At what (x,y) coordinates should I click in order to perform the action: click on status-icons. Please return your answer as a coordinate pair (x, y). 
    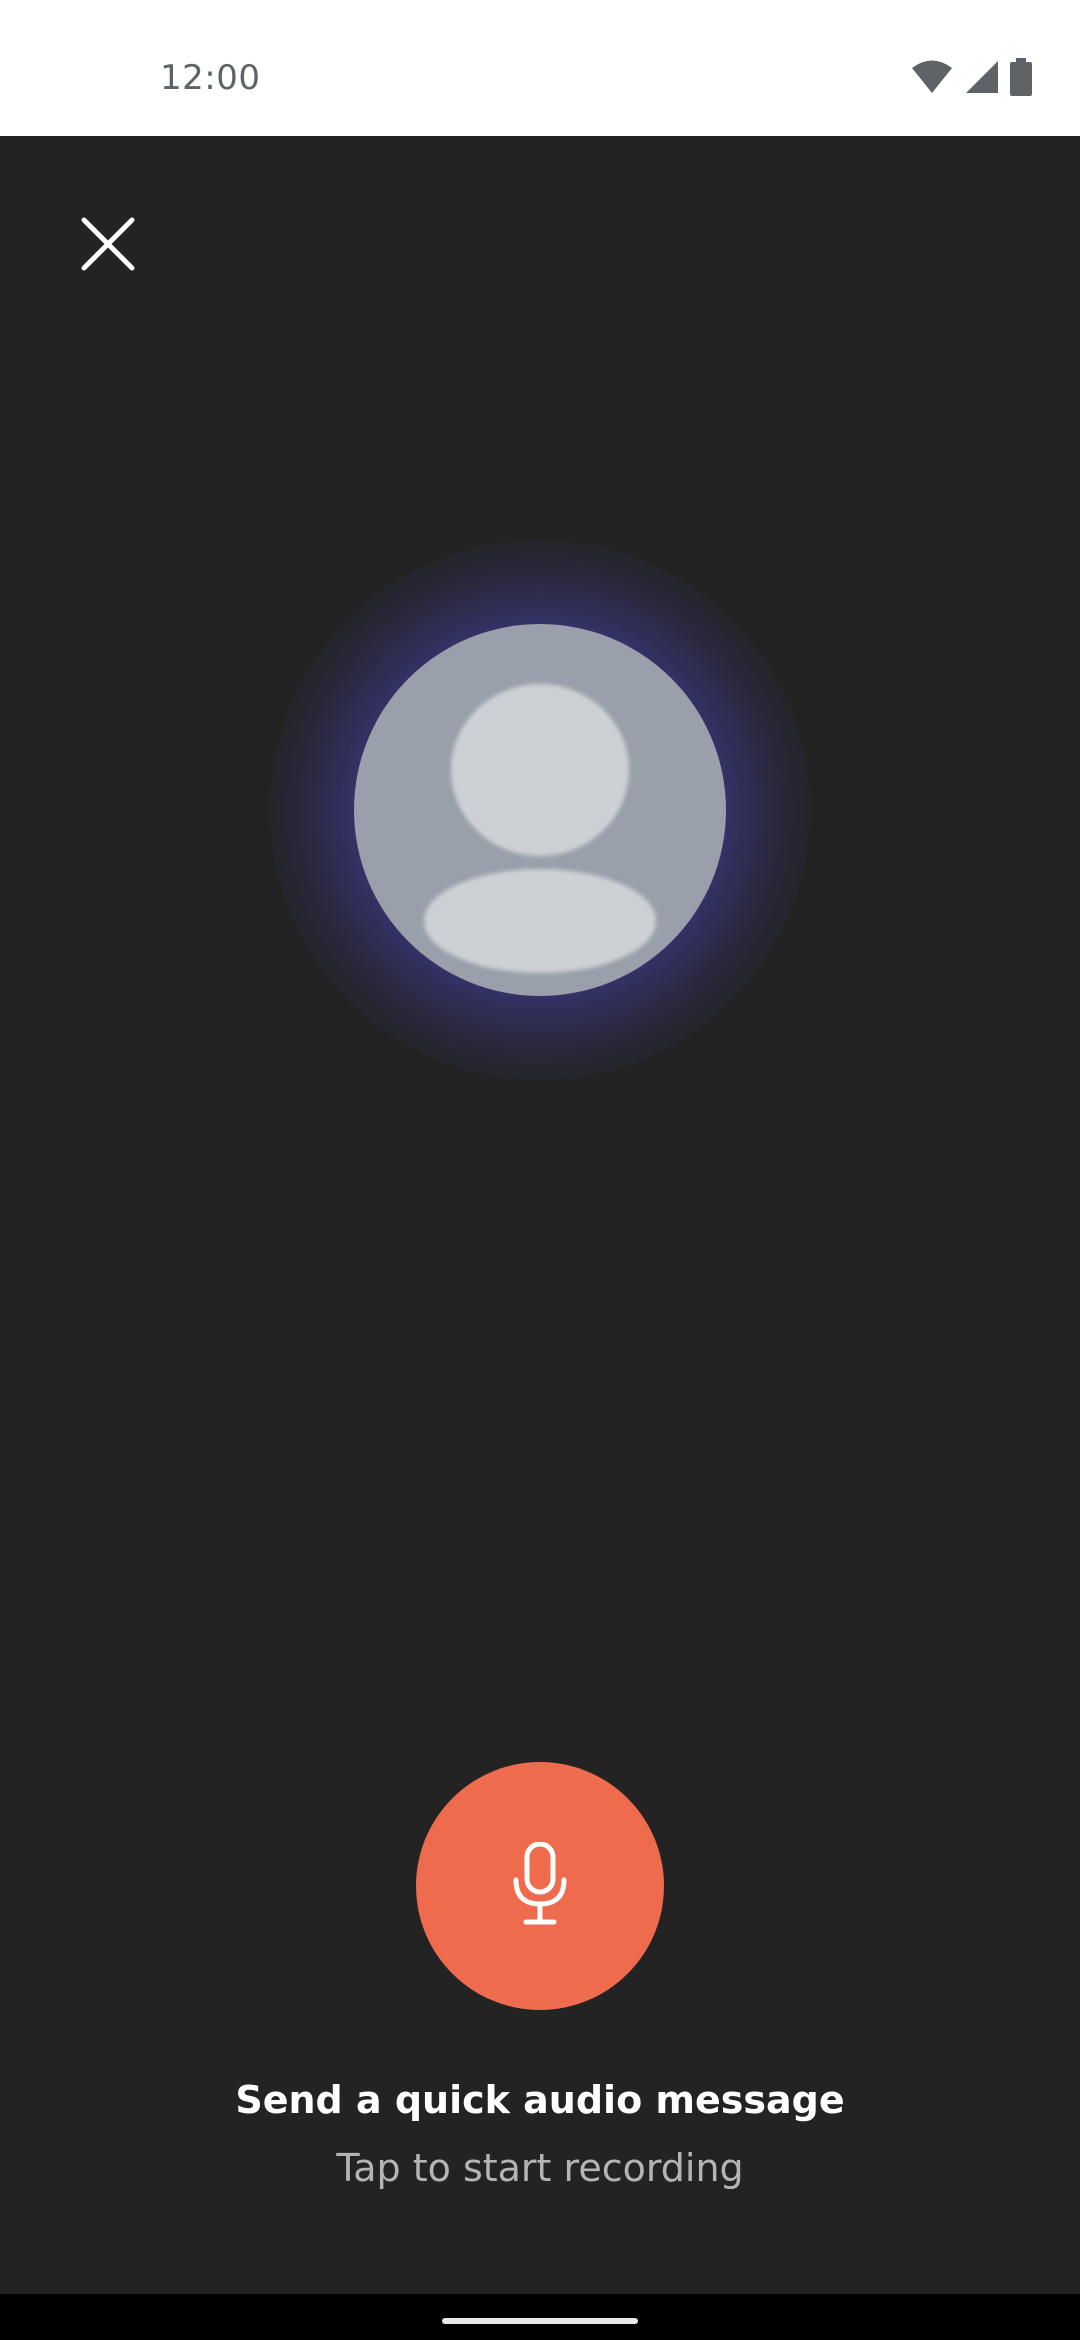
    Looking at the image, I should click on (971, 77).